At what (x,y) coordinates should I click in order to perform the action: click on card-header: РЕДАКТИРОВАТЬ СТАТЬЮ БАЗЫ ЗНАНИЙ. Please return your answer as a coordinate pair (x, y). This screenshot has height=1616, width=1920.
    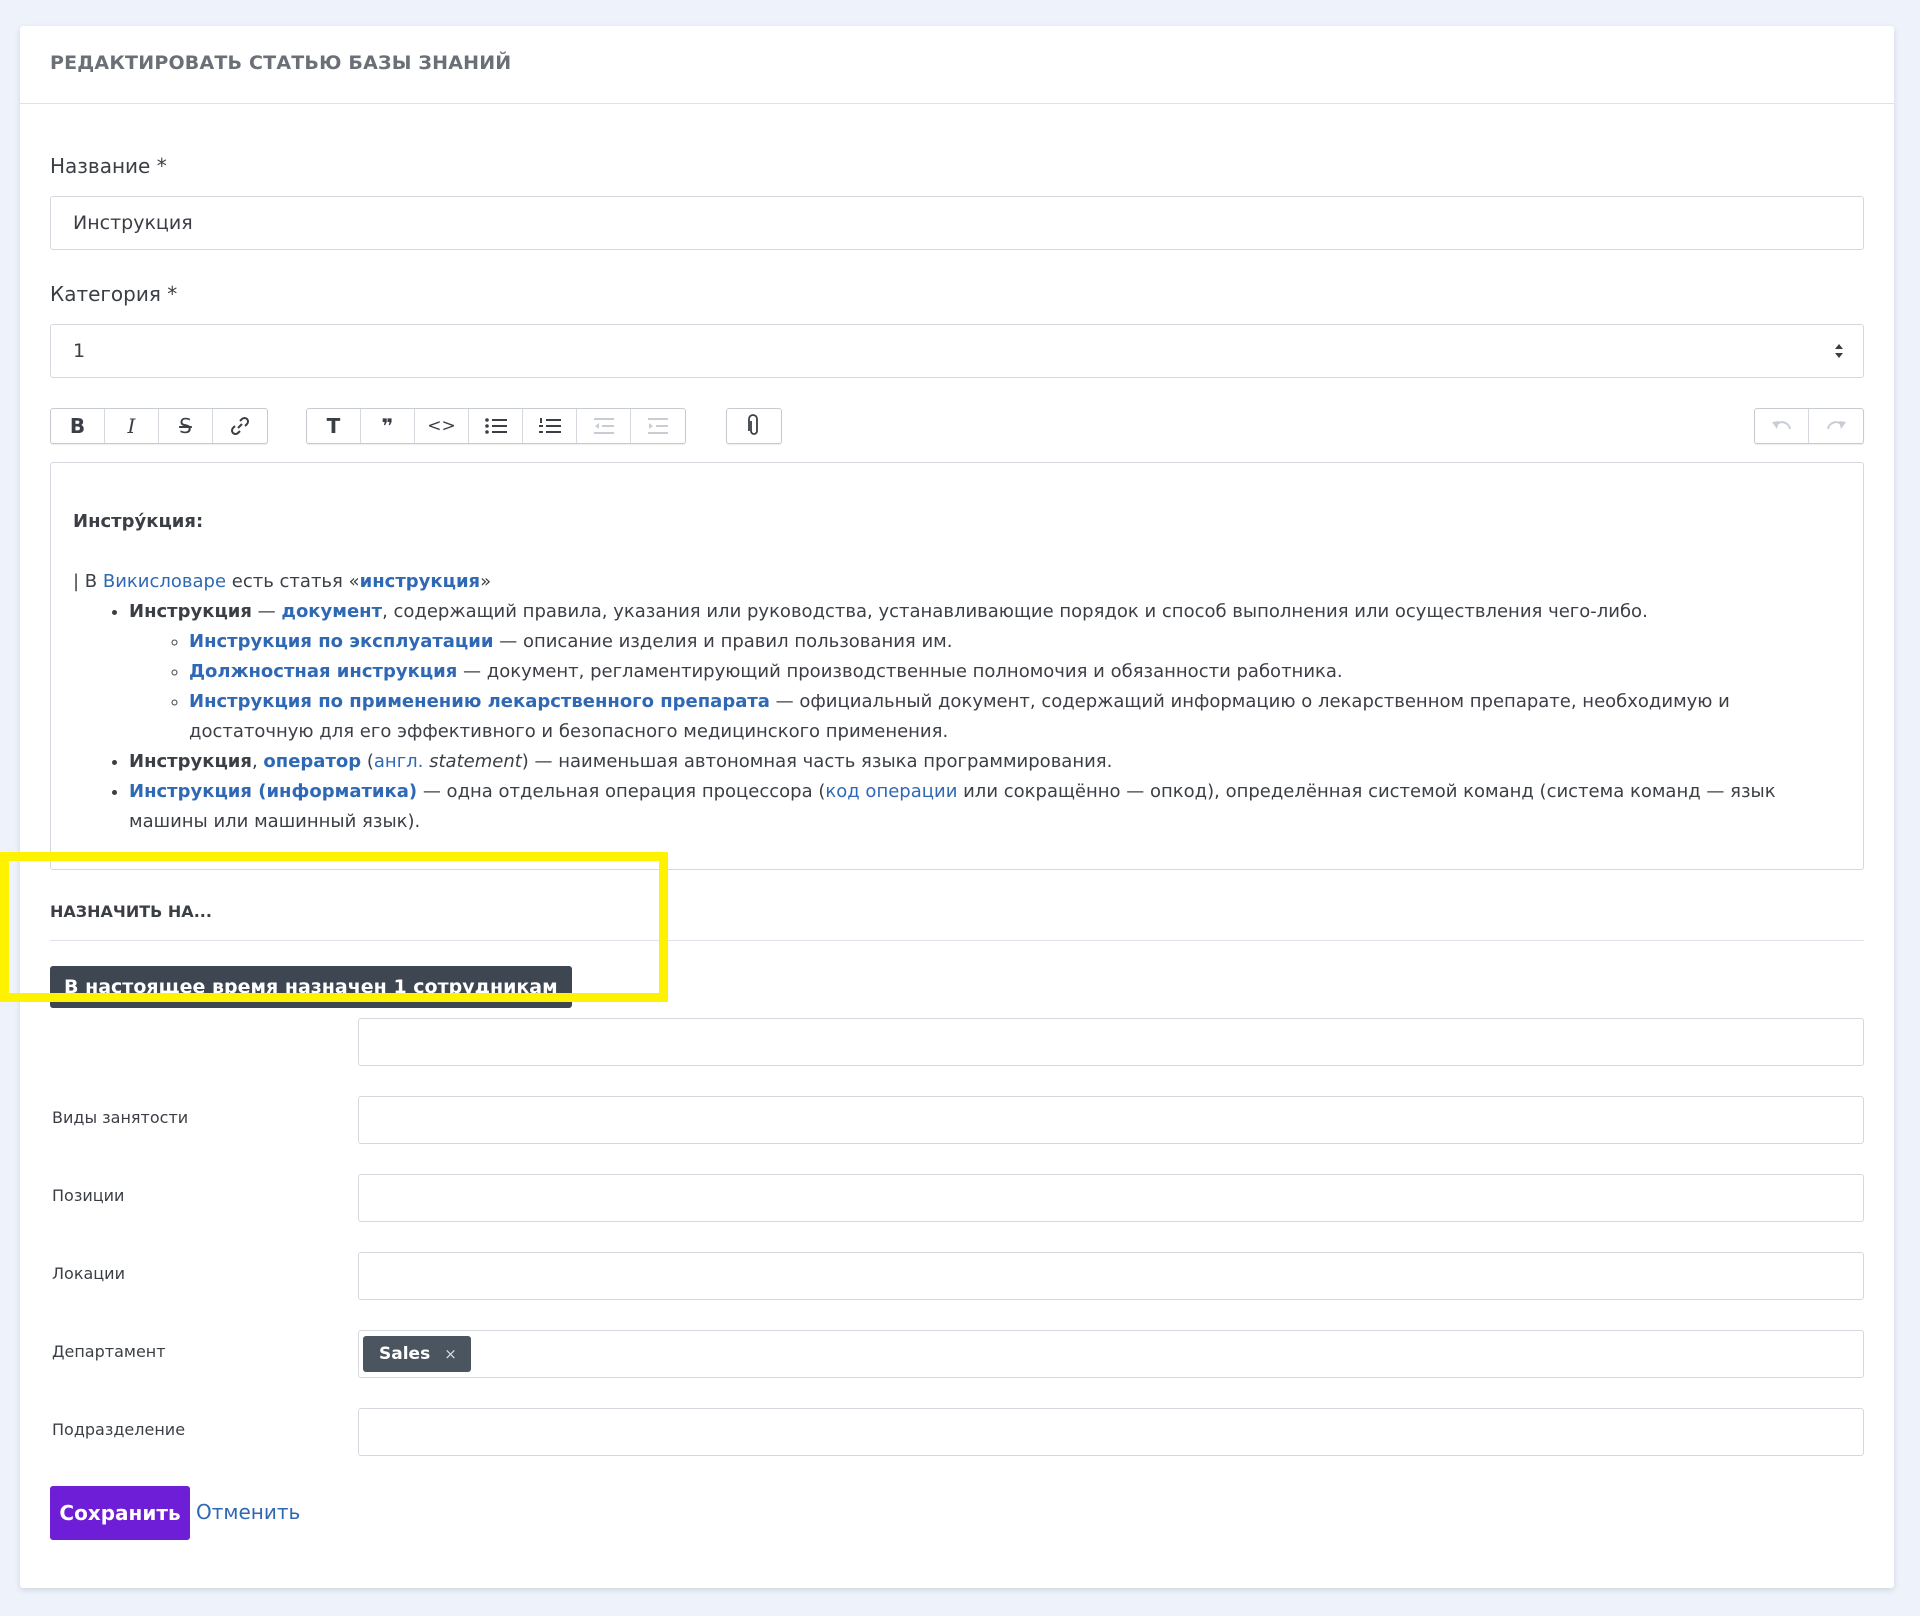
    Looking at the image, I should click on (957, 65).